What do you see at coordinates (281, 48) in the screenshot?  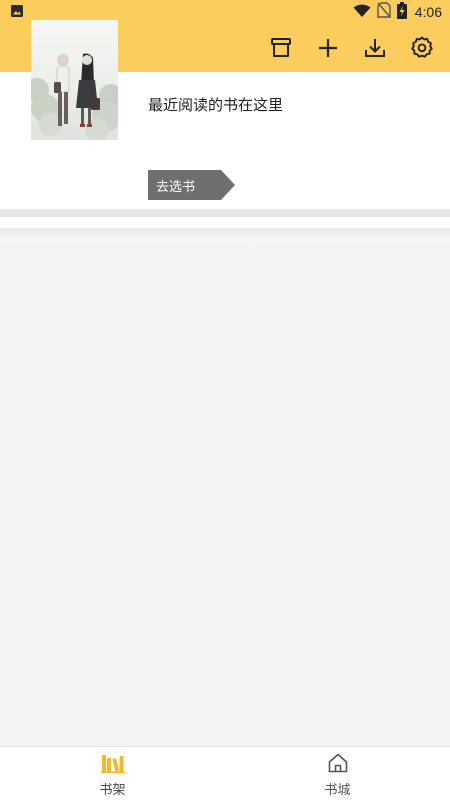 I see `archive-box-icon` at bounding box center [281, 48].